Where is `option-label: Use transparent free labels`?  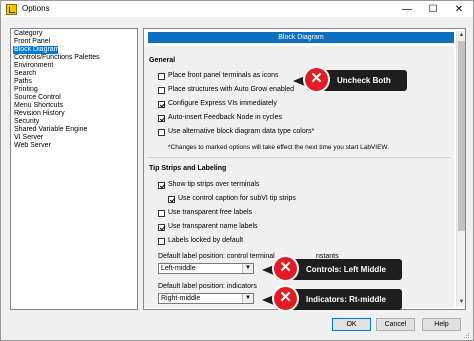 option-label: Use transparent free labels is located at coordinates (210, 212).